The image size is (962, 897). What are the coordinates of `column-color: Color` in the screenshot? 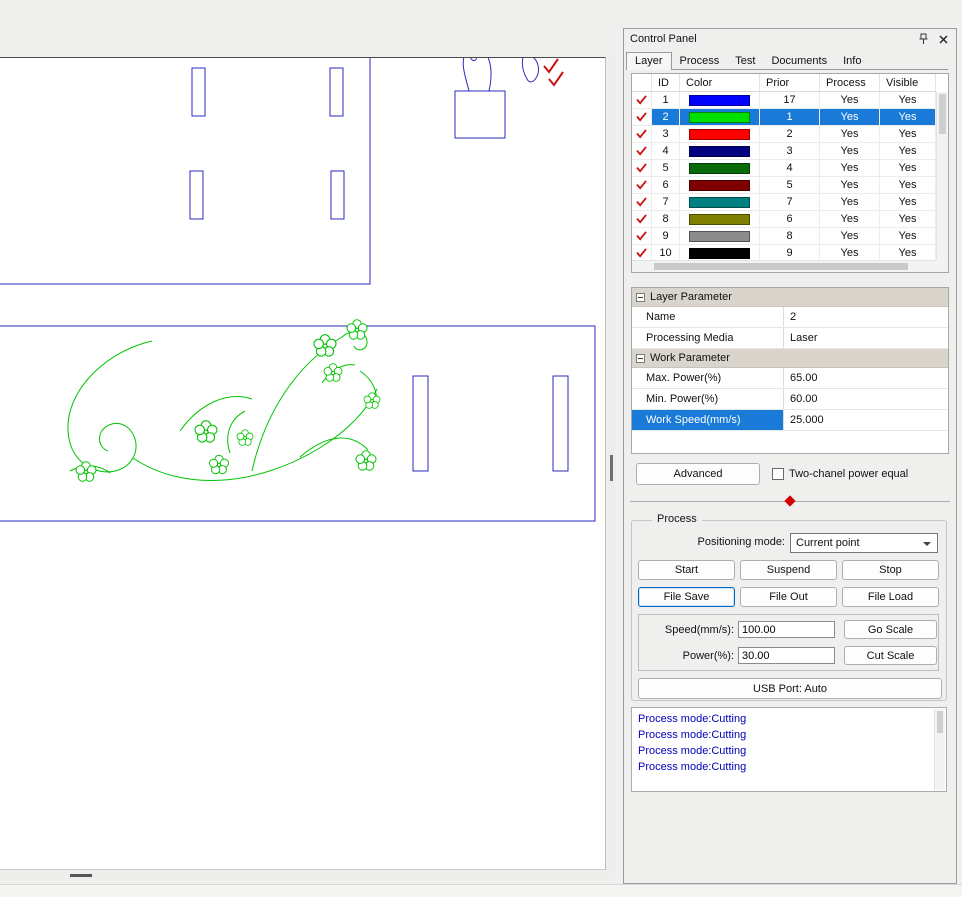 It's located at (720, 82).